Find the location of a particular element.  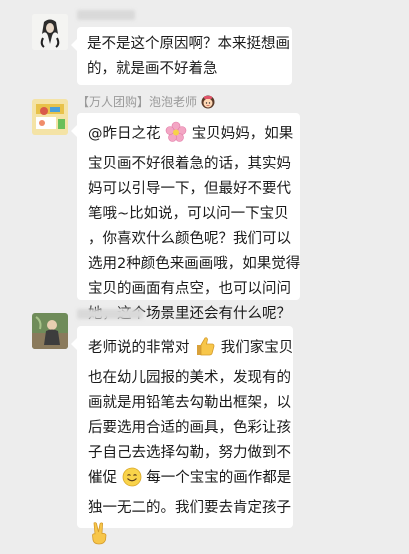

smile-icon is located at coordinates (132, 481).